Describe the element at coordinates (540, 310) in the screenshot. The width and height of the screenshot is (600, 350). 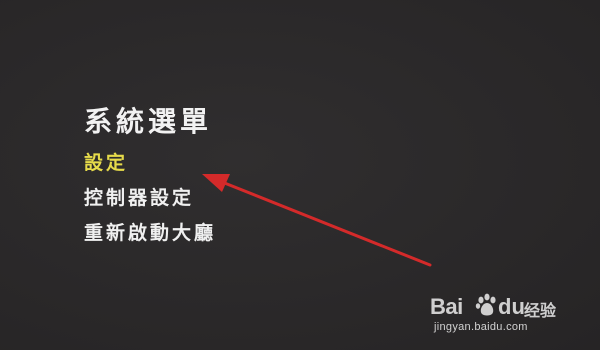
I see `watermark-product: 经验` at that location.